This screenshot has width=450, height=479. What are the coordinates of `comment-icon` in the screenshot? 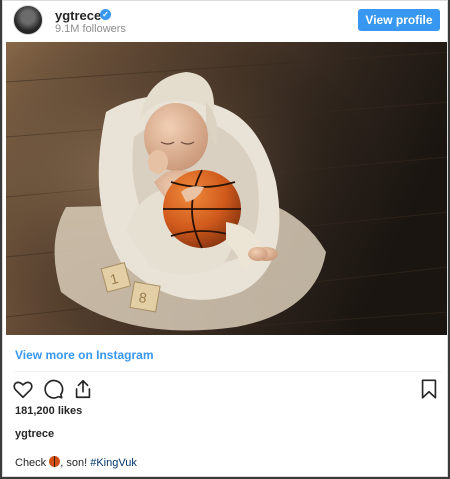 It's located at (53, 389).